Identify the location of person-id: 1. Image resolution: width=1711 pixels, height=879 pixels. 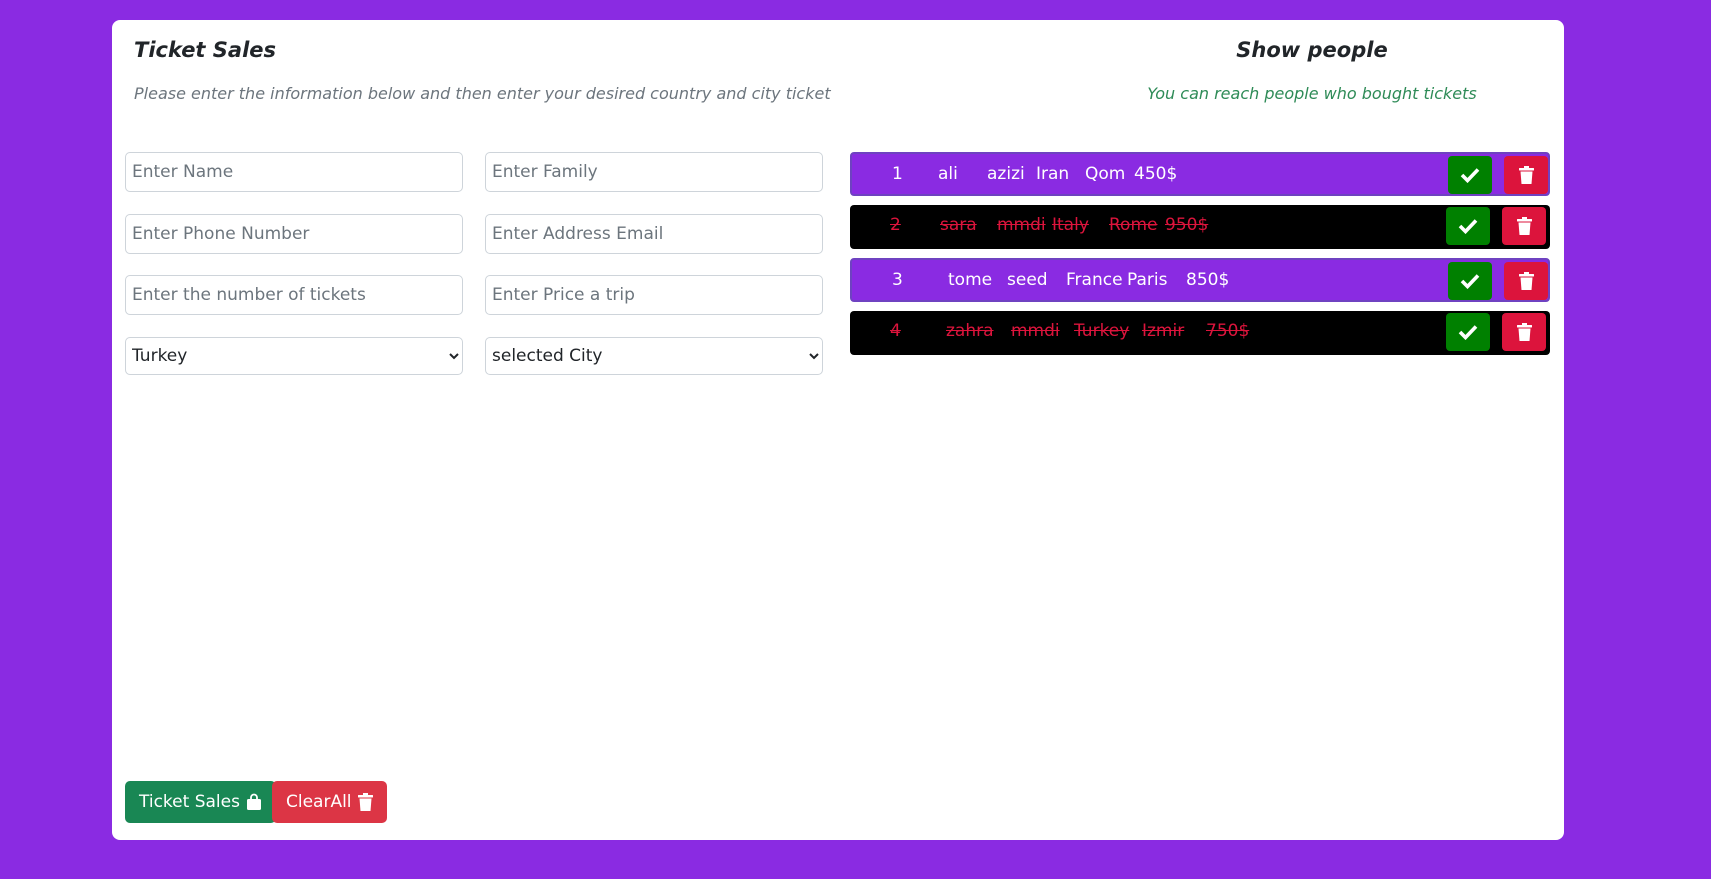
(897, 174).